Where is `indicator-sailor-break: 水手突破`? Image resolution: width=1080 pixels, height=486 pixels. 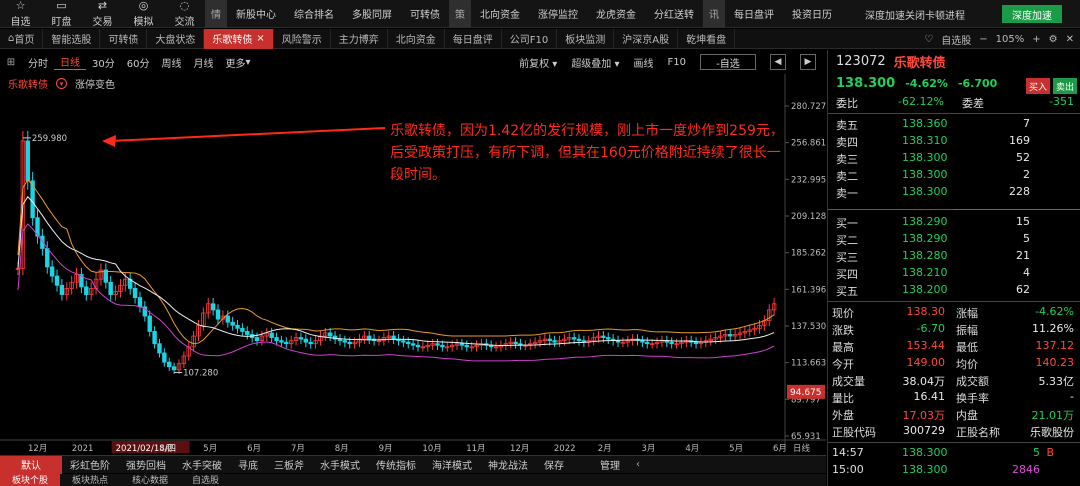 indicator-sailor-break: 水手突破 is located at coordinates (202, 465).